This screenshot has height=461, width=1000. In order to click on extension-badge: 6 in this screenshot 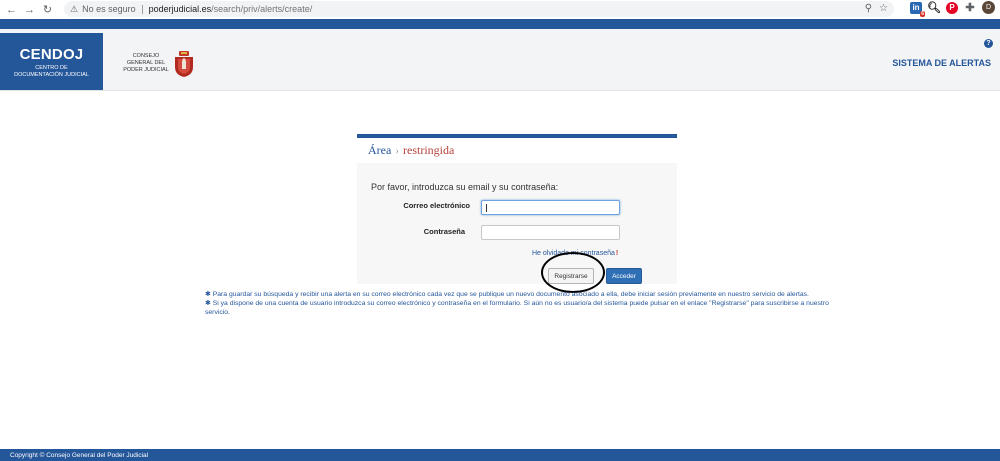, I will do `click(922, 13)`.